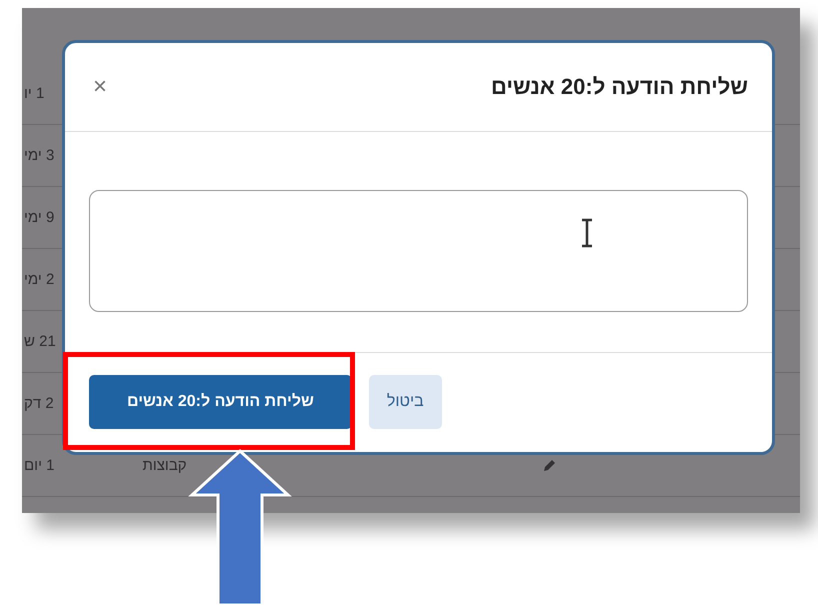 The width and height of the screenshot is (818, 605). I want to click on close-button: ×, so click(100, 87).